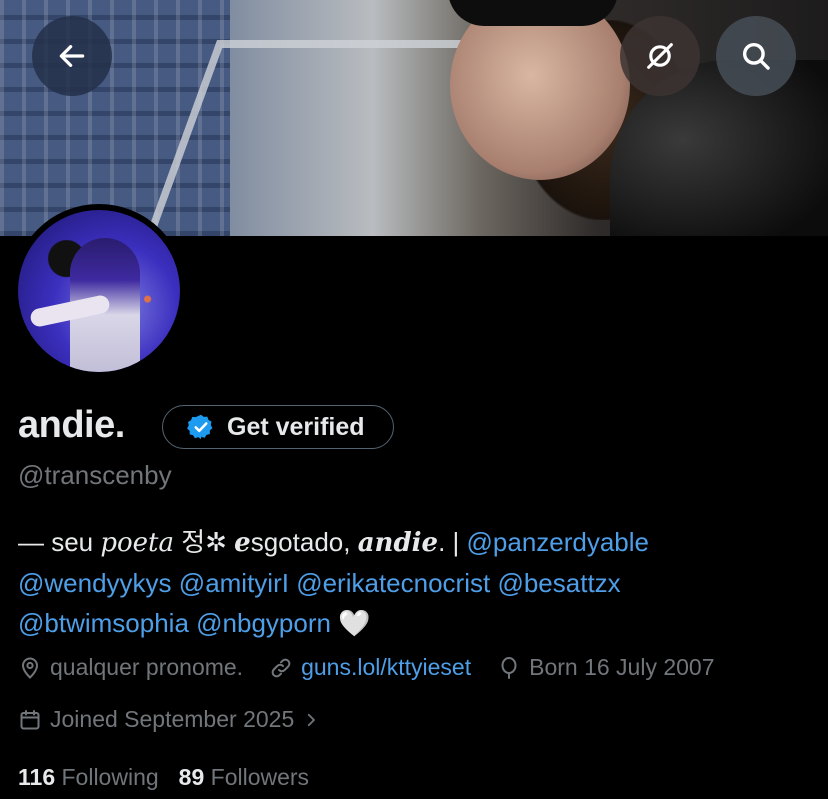 This screenshot has width=828, height=799. What do you see at coordinates (296, 426) in the screenshot?
I see `get-verified-label: Get verified` at bounding box center [296, 426].